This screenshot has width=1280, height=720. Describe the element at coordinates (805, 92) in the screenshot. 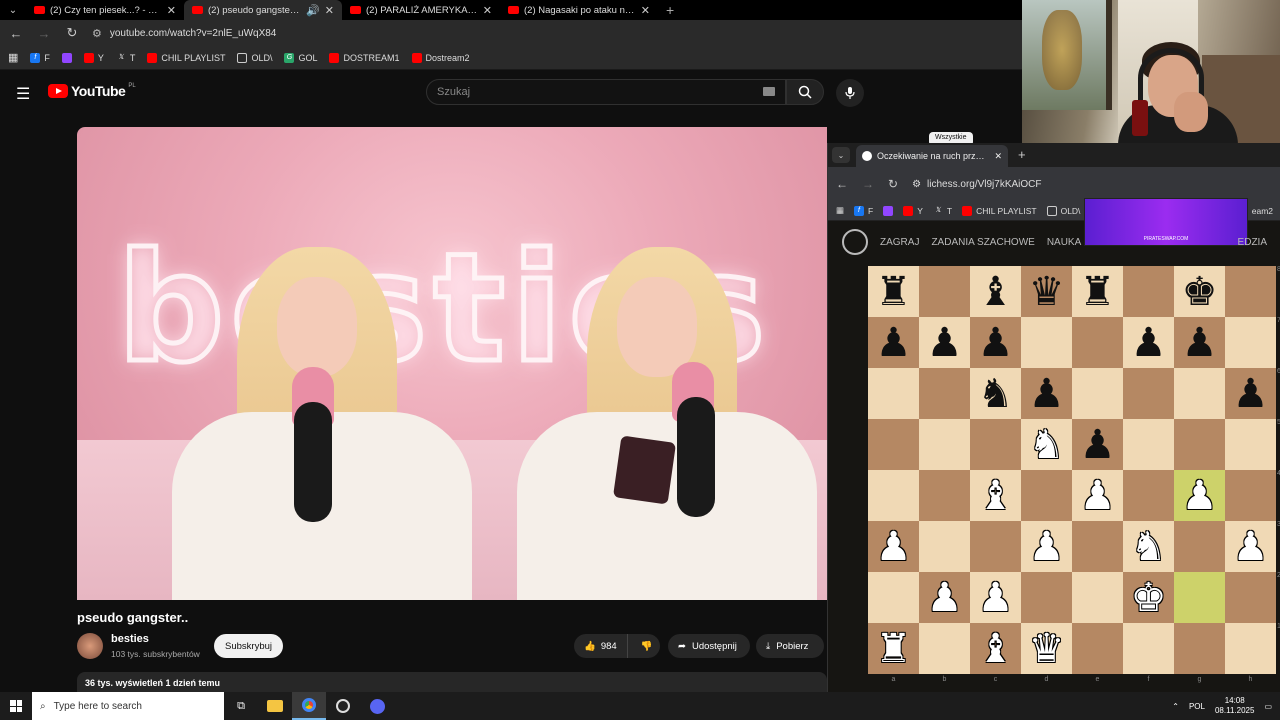

I see `search-button` at that location.